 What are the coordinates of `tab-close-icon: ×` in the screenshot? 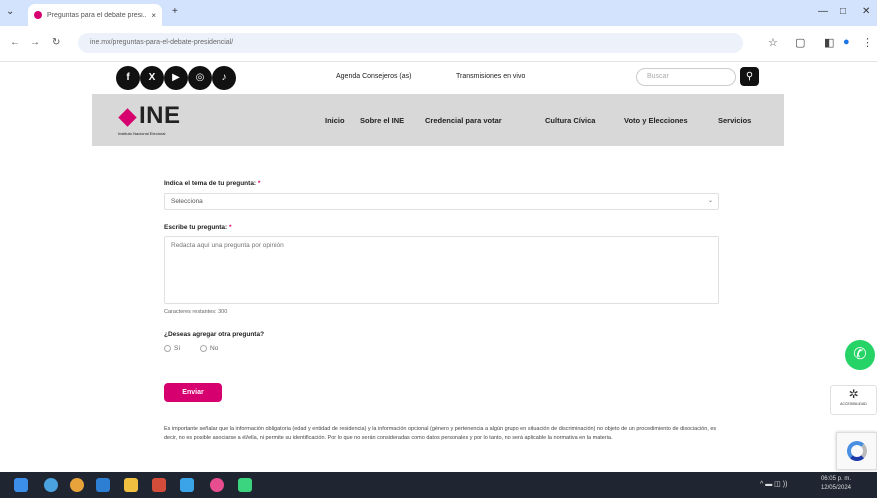 It's located at (153, 15).